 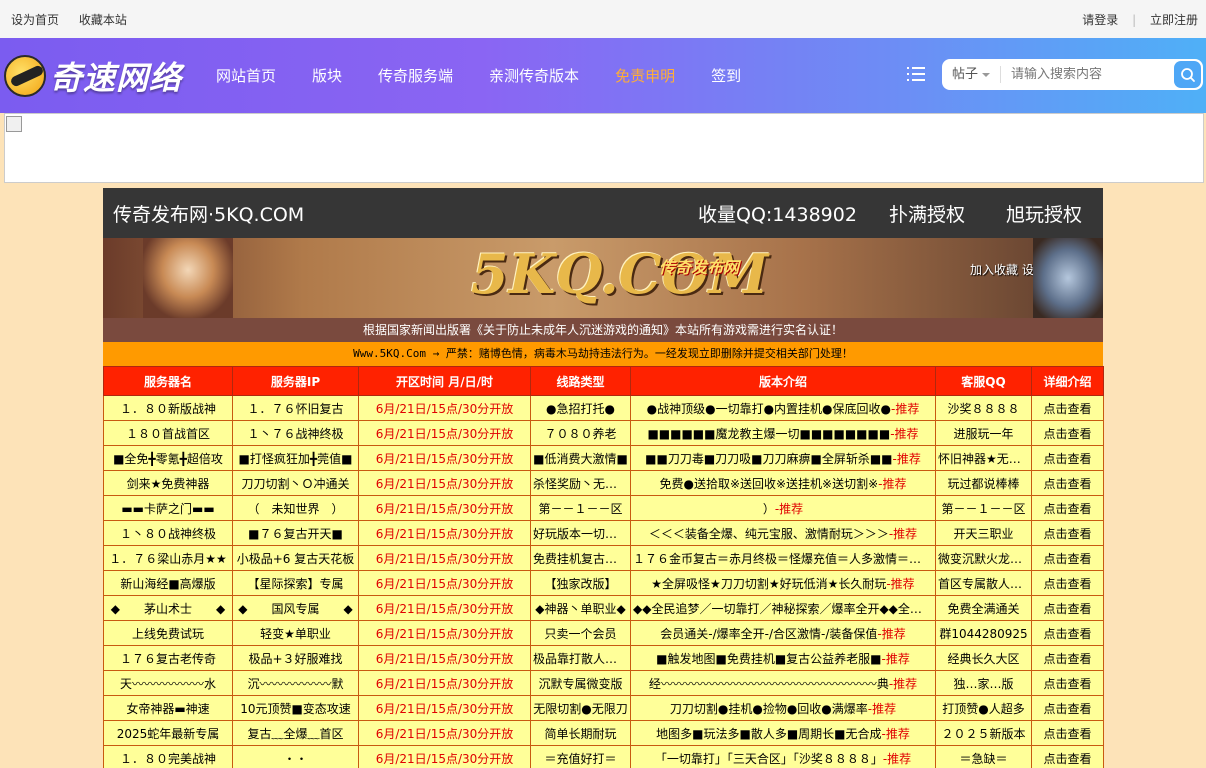 What do you see at coordinates (295, 583) in the screenshot?
I see `server-ip-cell: 【星际探索】专属` at bounding box center [295, 583].